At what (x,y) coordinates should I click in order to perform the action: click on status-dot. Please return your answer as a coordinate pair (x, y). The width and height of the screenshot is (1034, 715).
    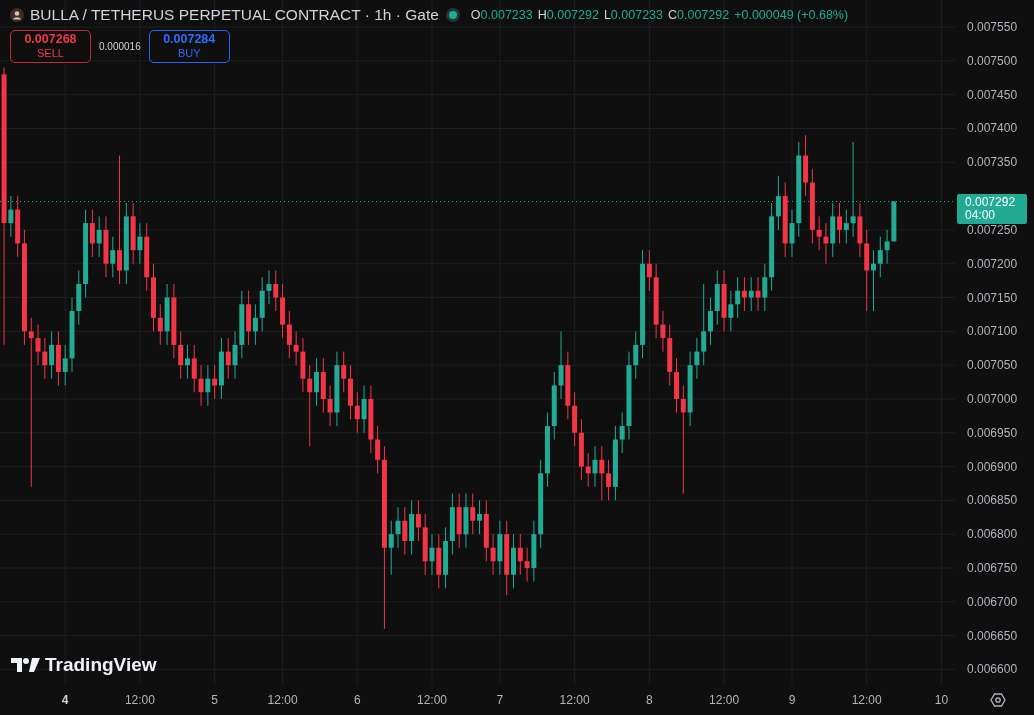
    Looking at the image, I should click on (452, 15).